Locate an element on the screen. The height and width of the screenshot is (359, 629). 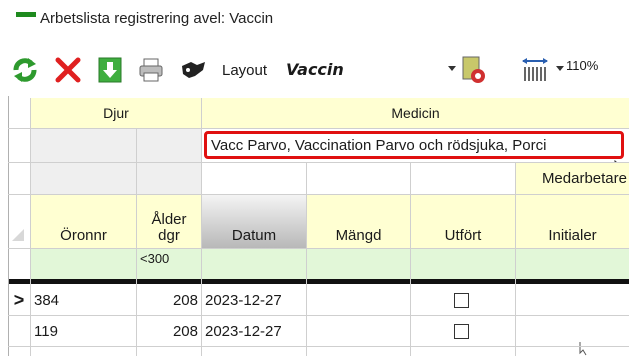
group-header-djur: Djur is located at coordinates (116, 113).